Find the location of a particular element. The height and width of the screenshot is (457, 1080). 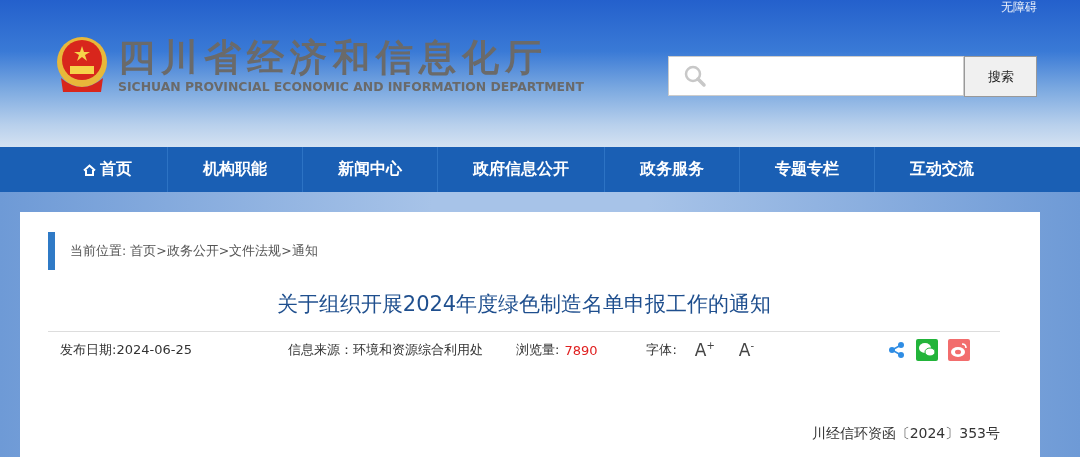

article-title: 关于组织开展2024年度绿色制造名单申报工作的通知 is located at coordinates (524, 304).